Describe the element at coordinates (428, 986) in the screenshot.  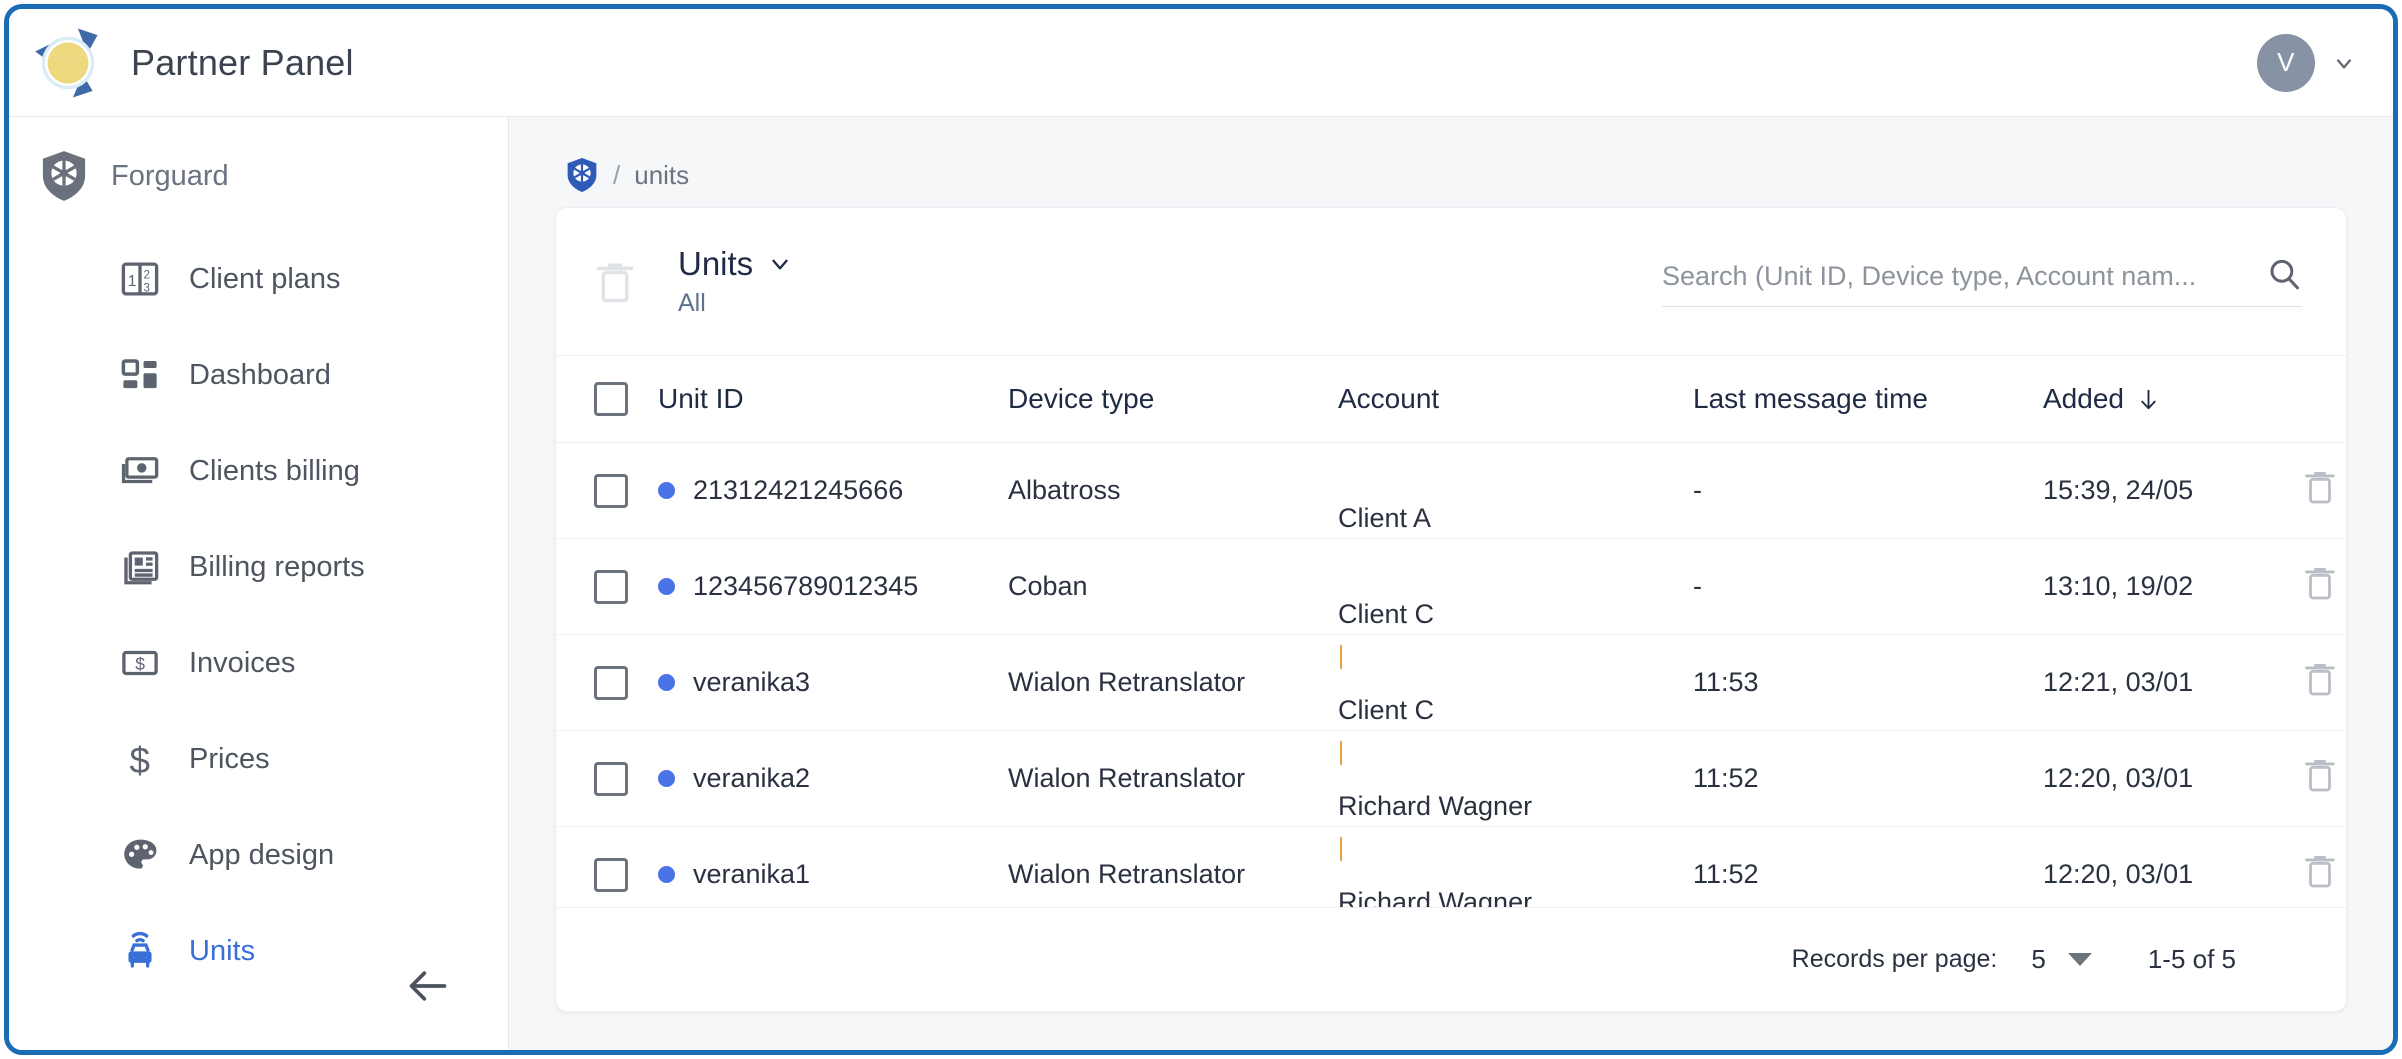
I see `arrow-left-icon` at that location.